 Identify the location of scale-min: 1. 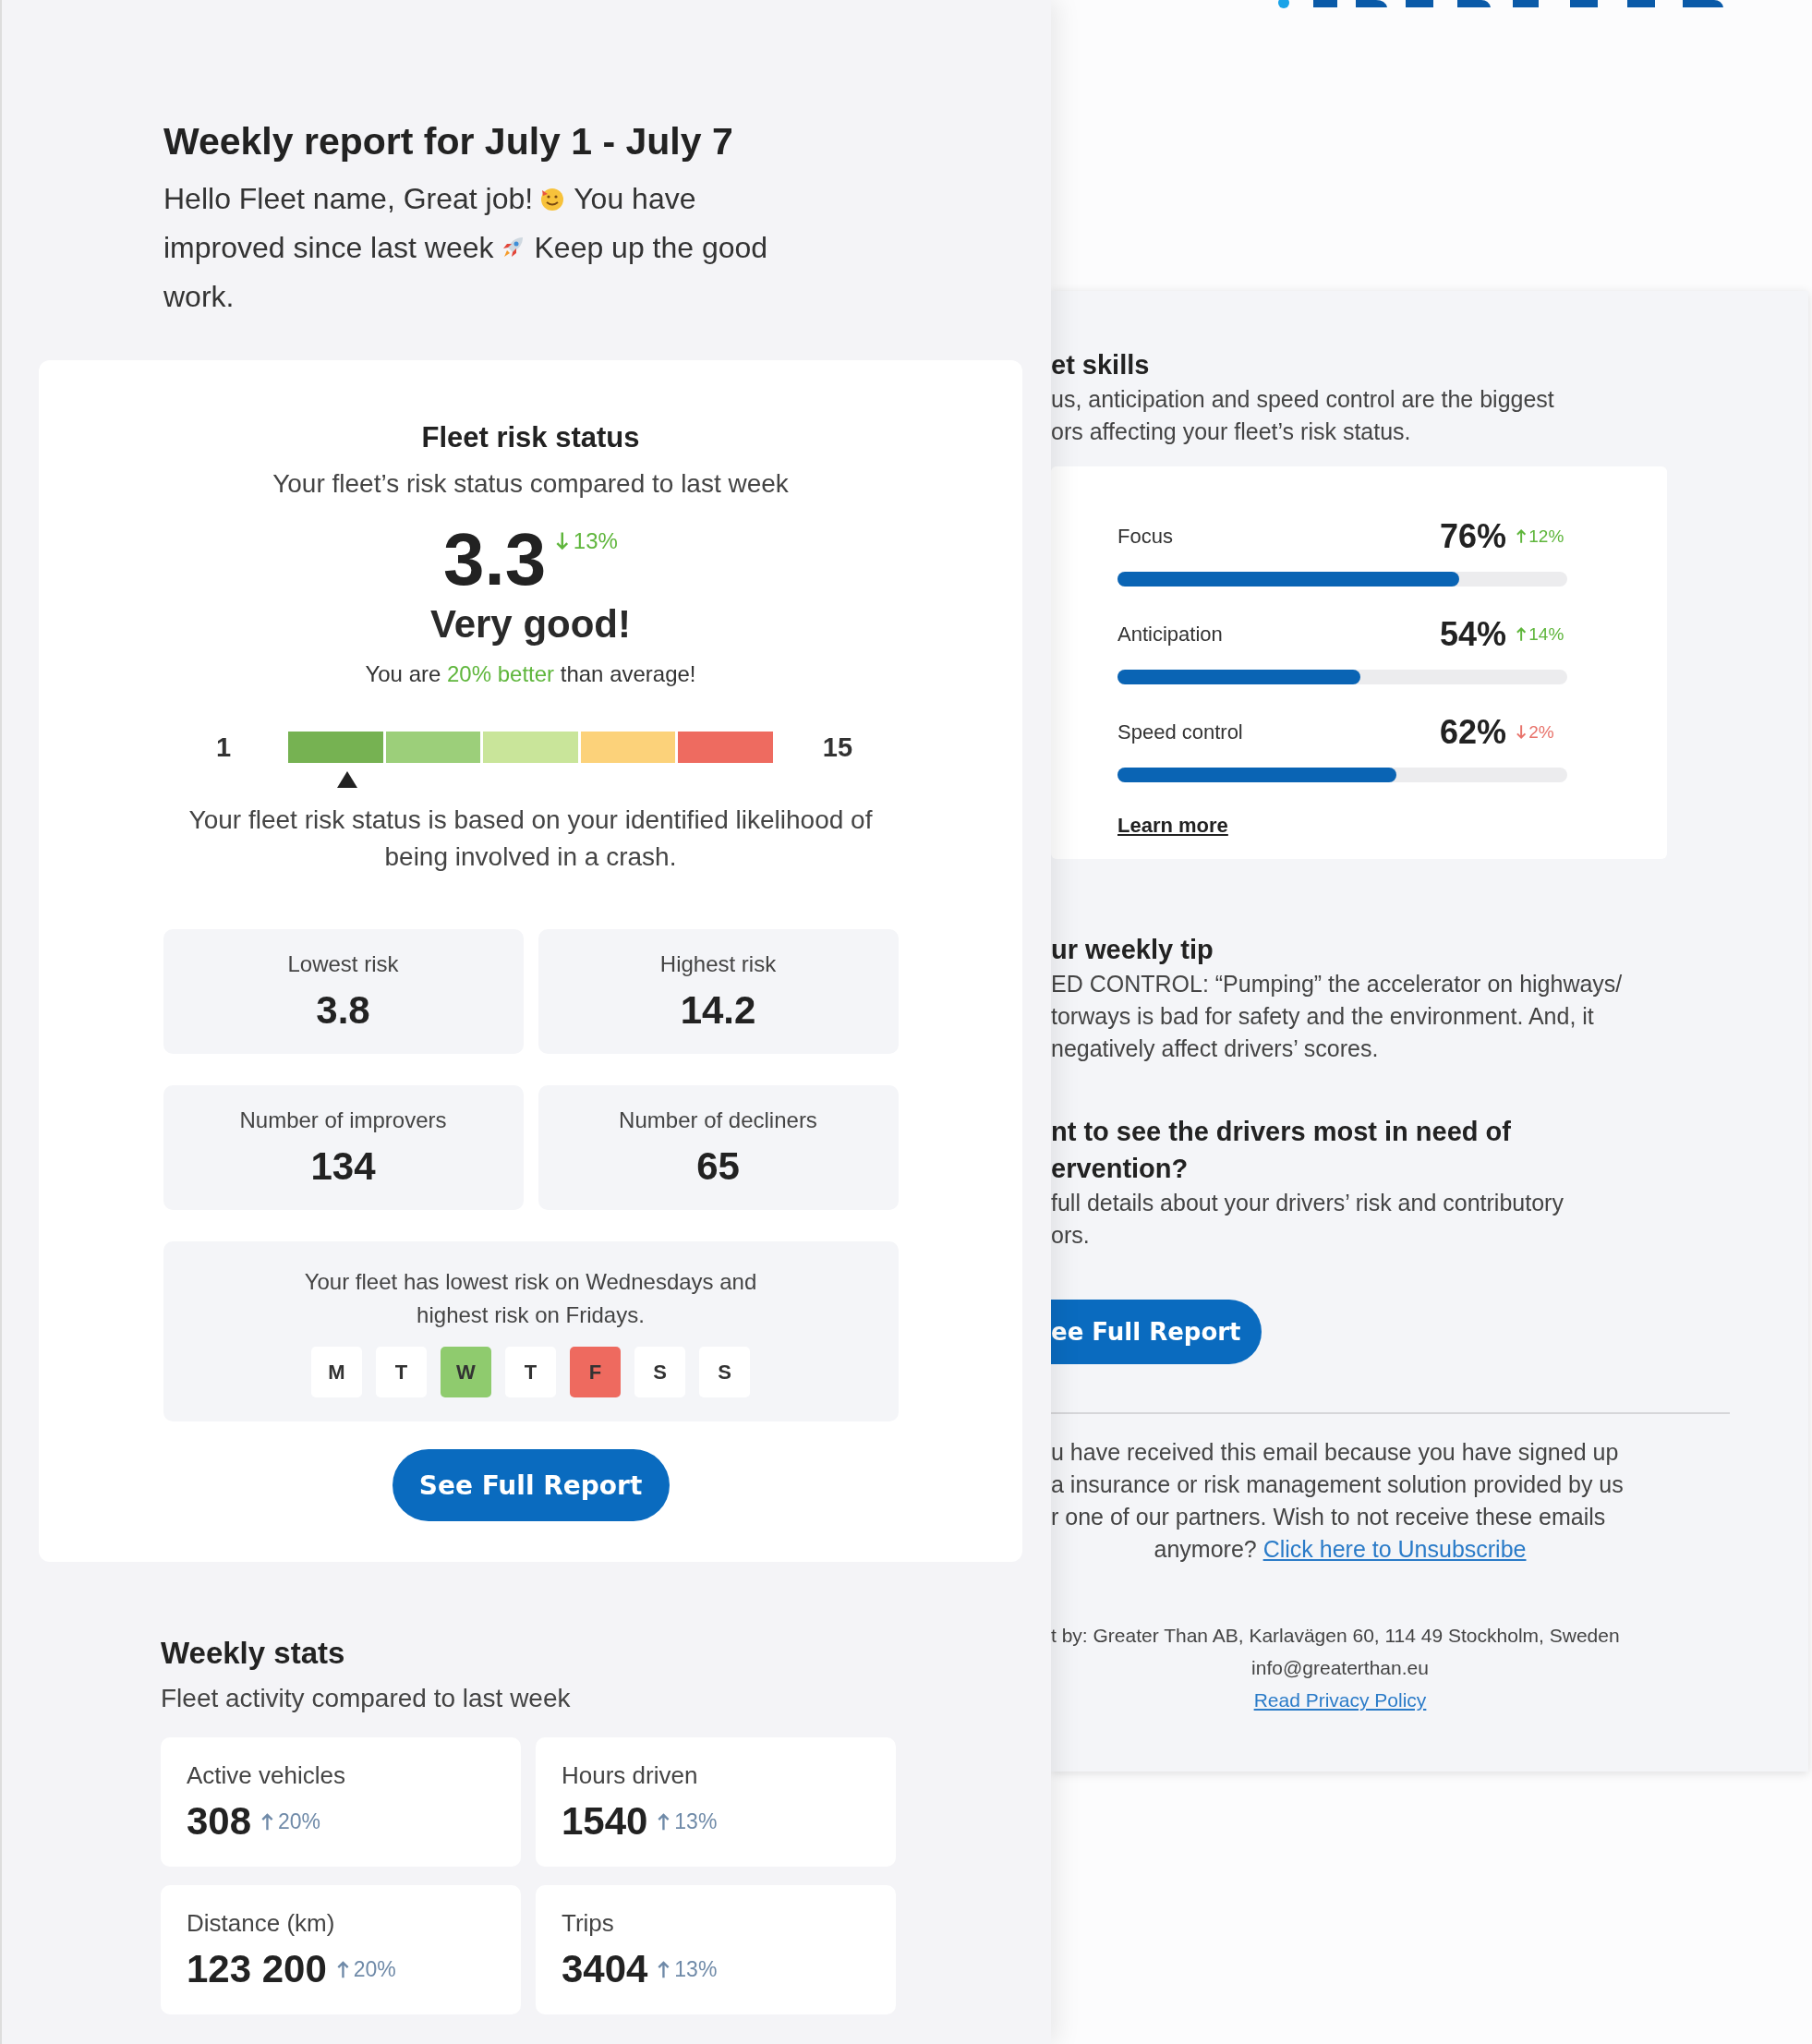
(223, 748).